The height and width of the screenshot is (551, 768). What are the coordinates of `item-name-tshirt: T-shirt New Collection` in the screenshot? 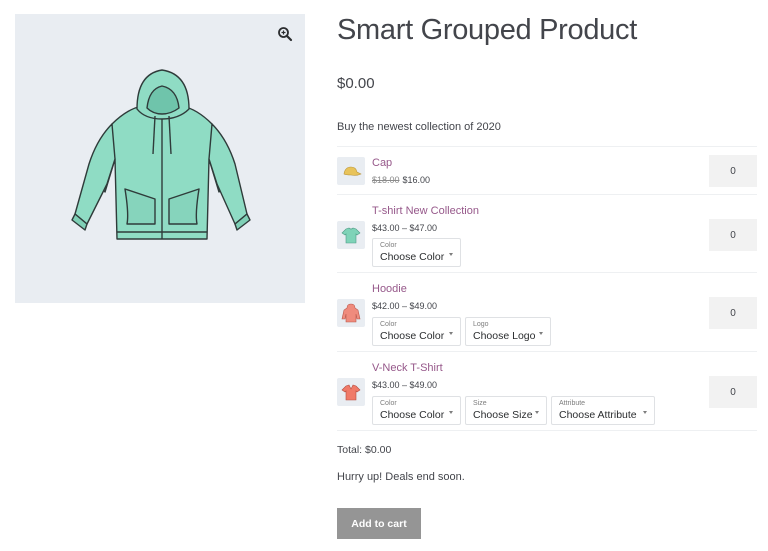 It's located at (425, 211).